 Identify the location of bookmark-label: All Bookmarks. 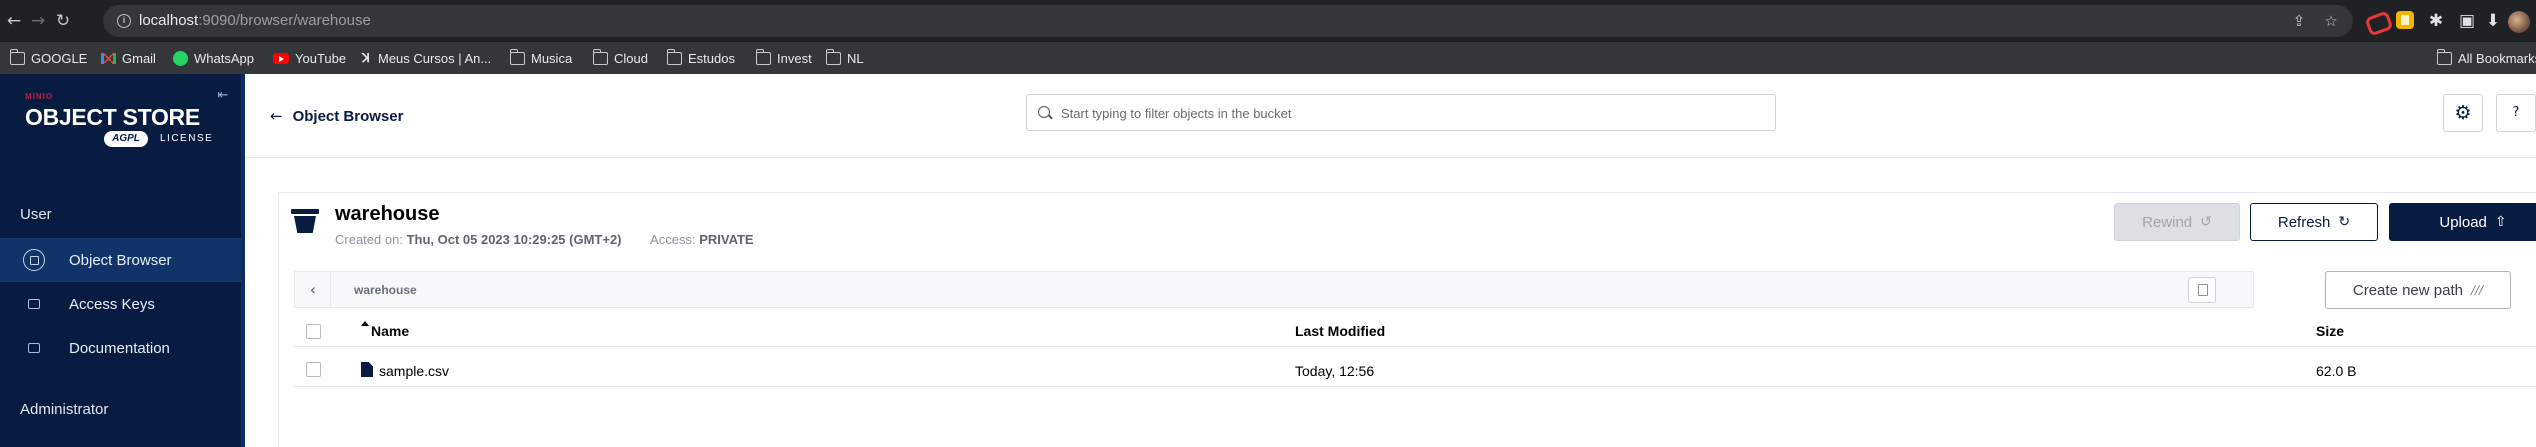
(2497, 58).